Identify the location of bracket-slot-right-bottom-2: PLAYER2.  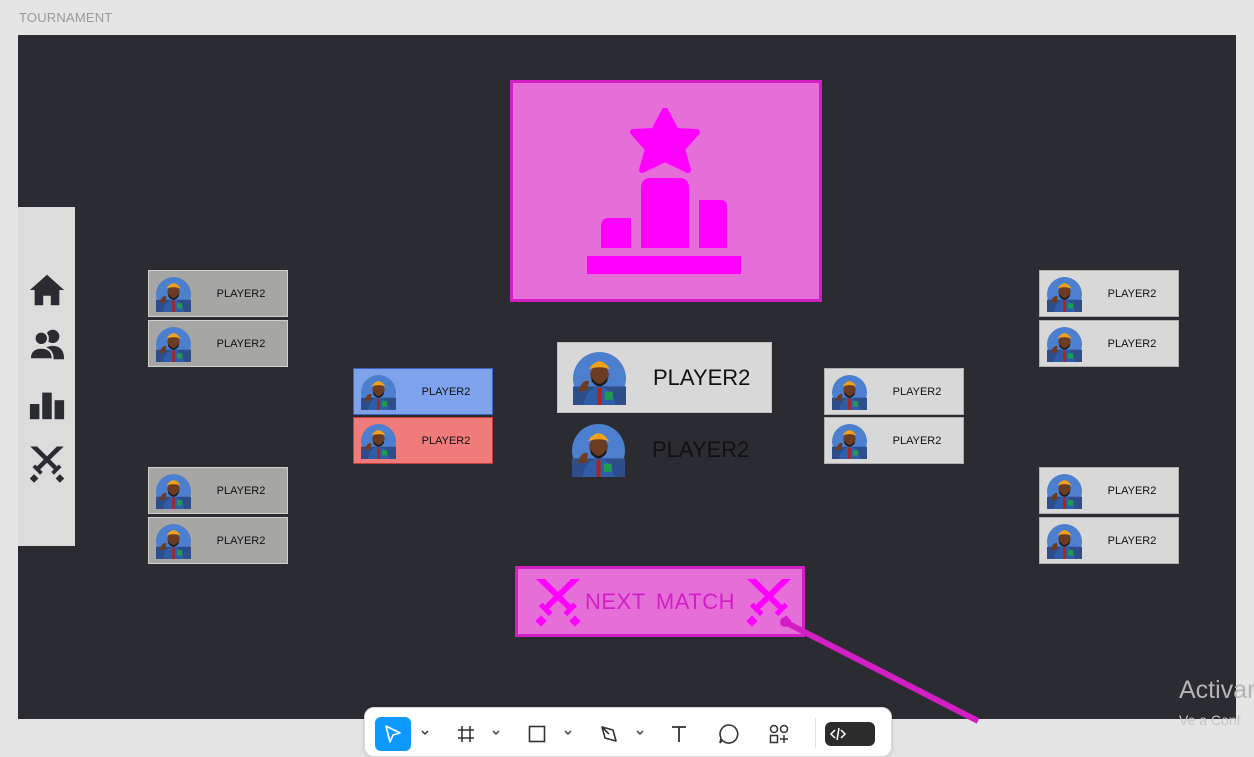
(1109, 540).